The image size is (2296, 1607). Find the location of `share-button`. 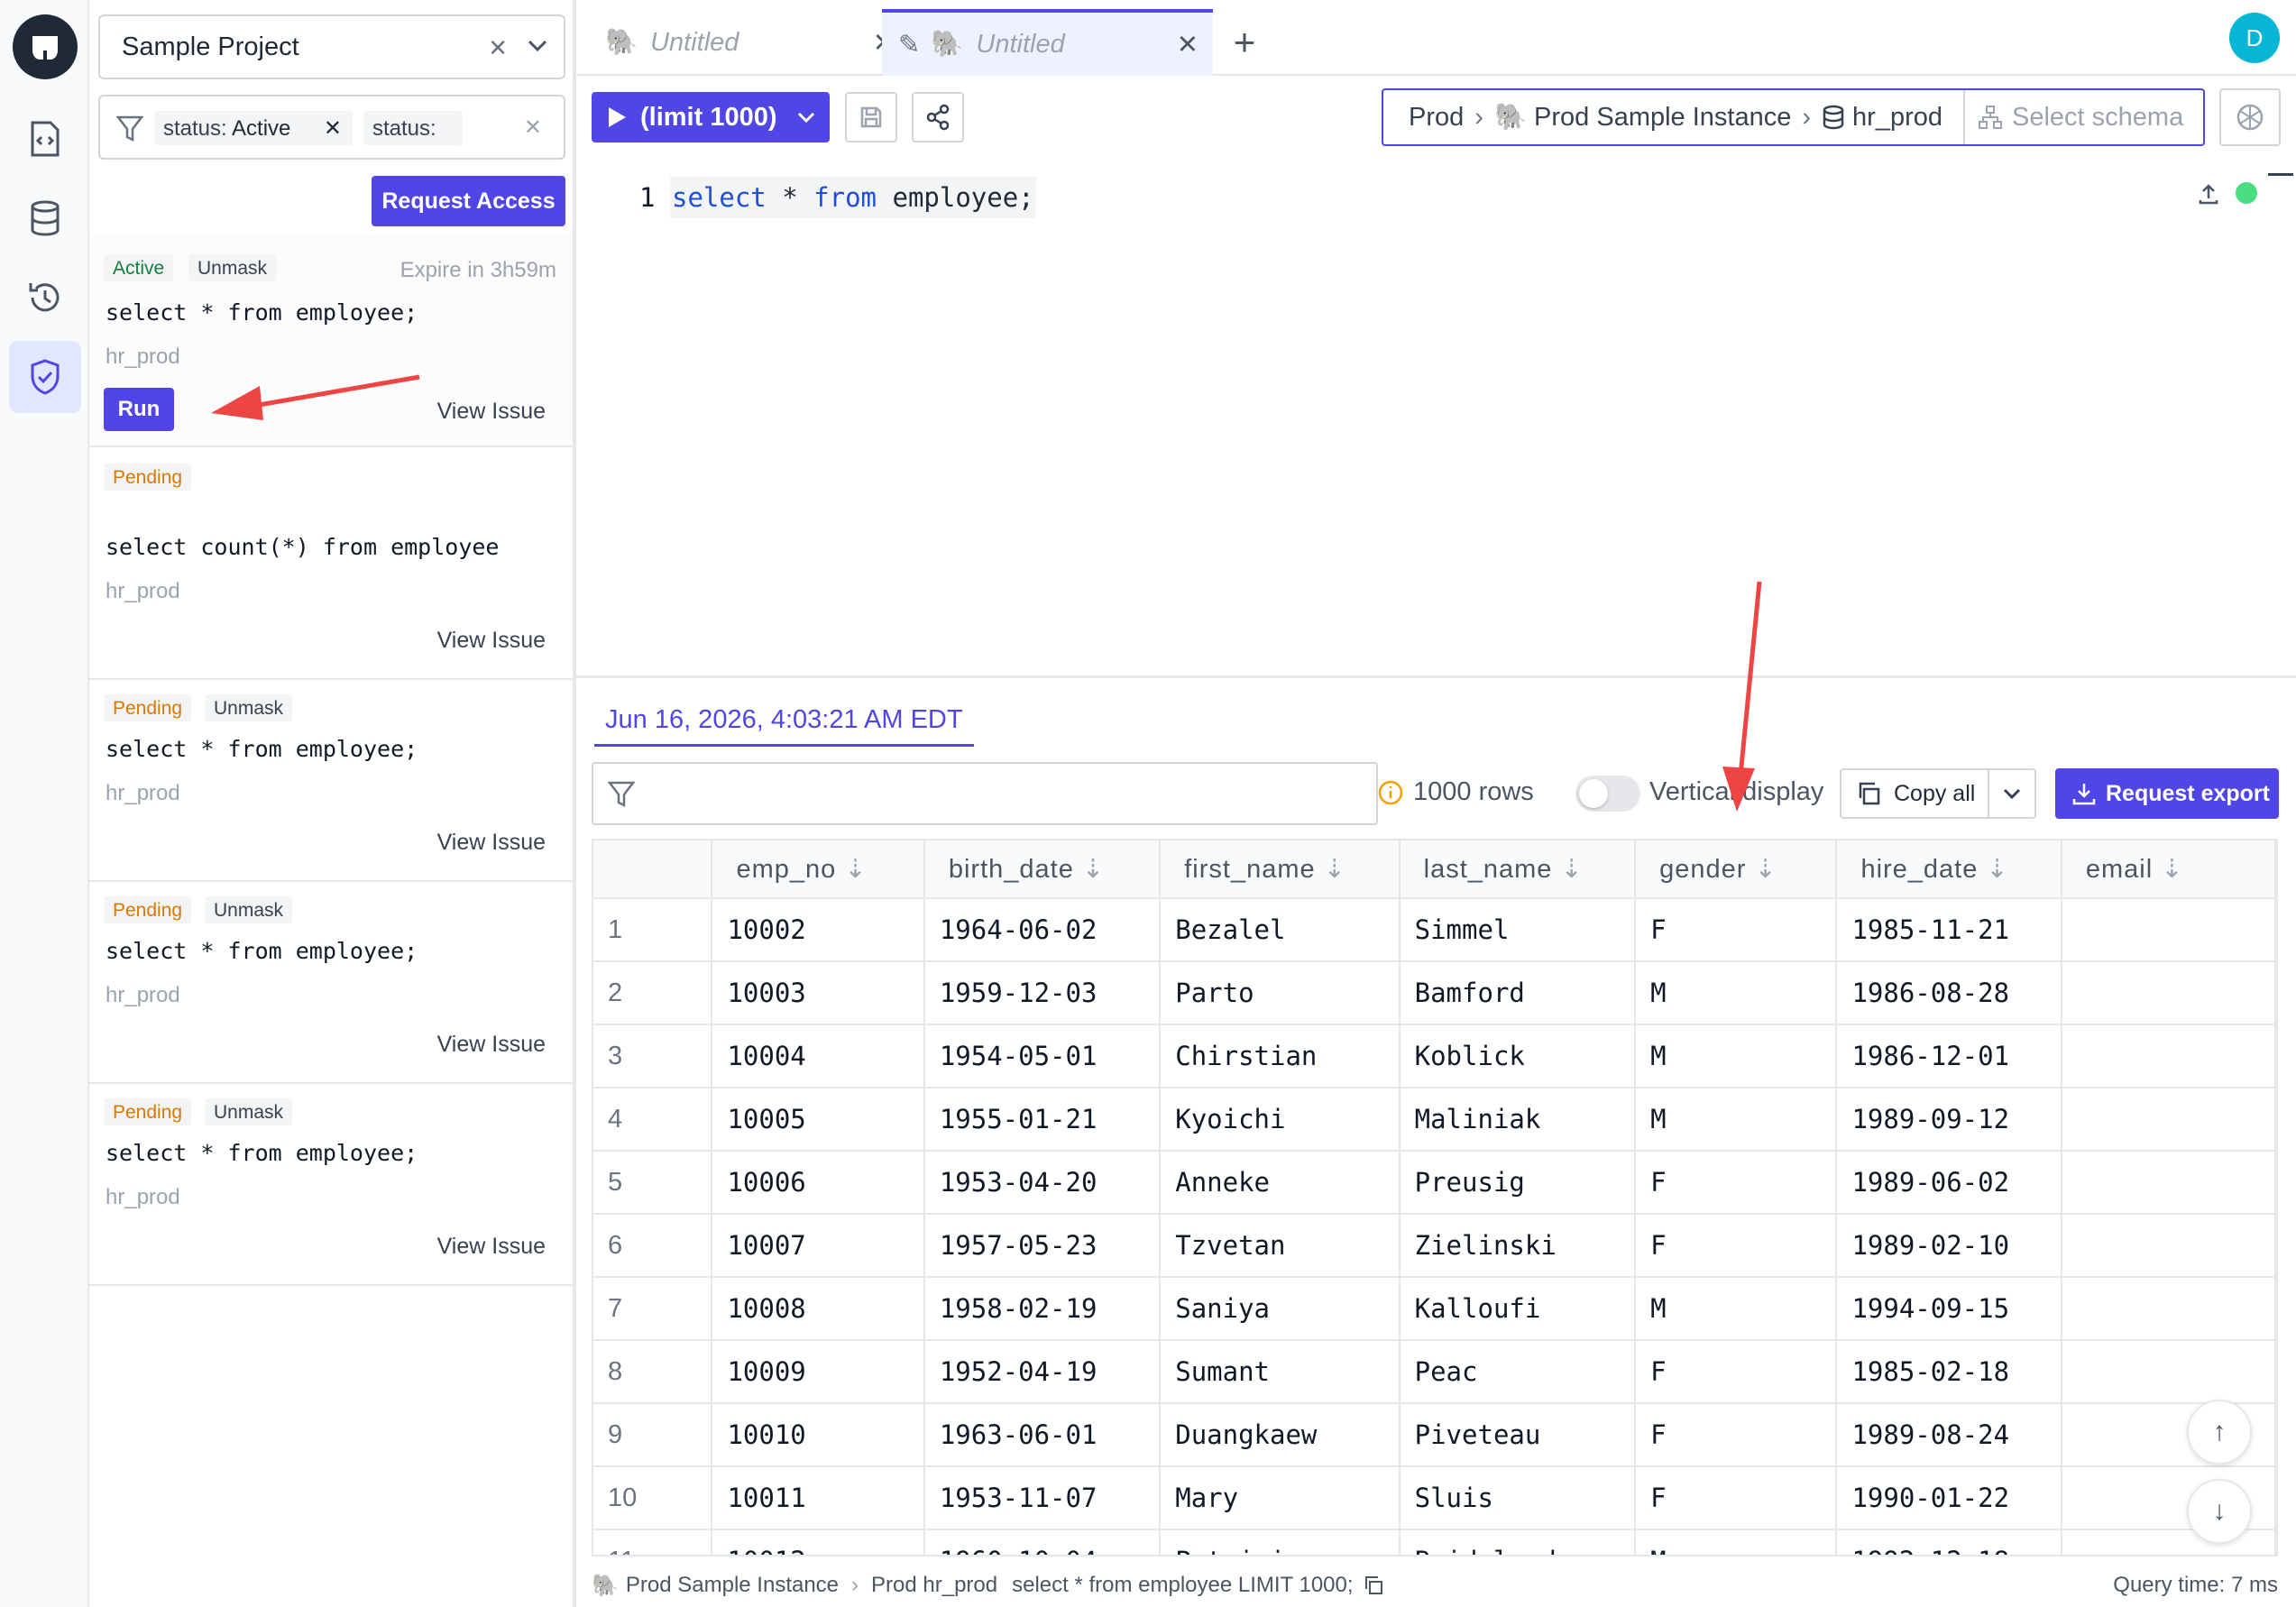

share-button is located at coordinates (938, 117).